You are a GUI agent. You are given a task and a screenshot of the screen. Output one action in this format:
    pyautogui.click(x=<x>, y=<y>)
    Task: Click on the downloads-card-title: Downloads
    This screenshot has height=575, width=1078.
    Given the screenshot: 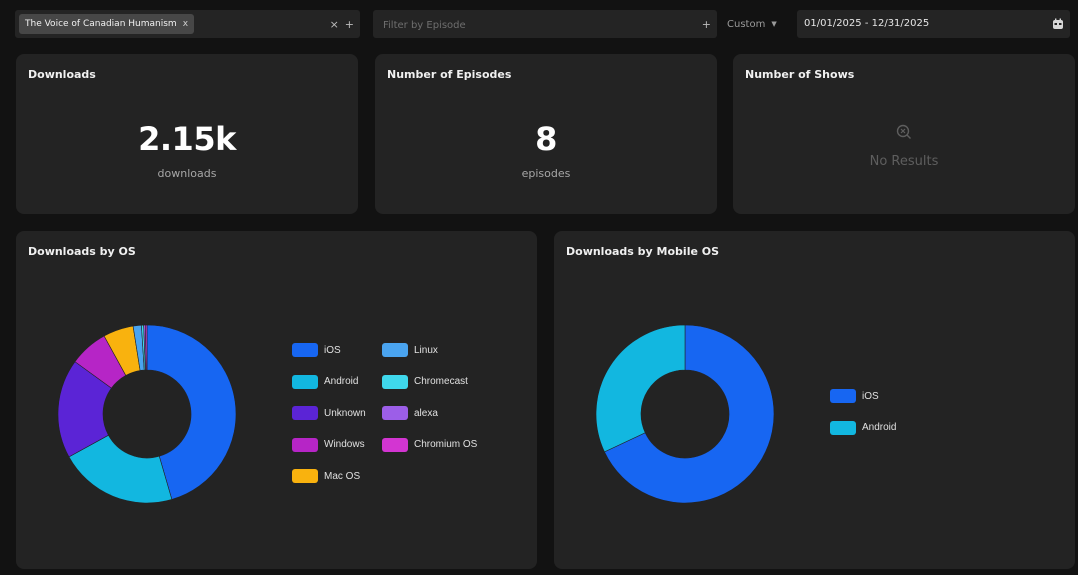 What is the action you would take?
    pyautogui.click(x=62, y=74)
    